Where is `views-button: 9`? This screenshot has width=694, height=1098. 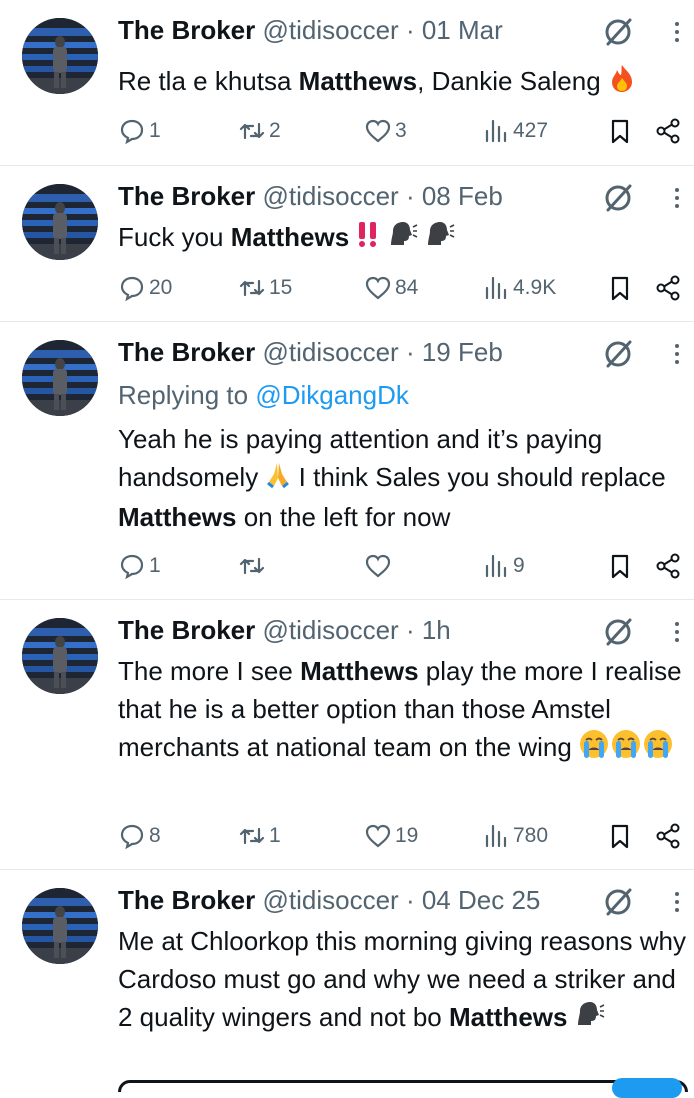
views-button: 9 is located at coordinates (503, 566).